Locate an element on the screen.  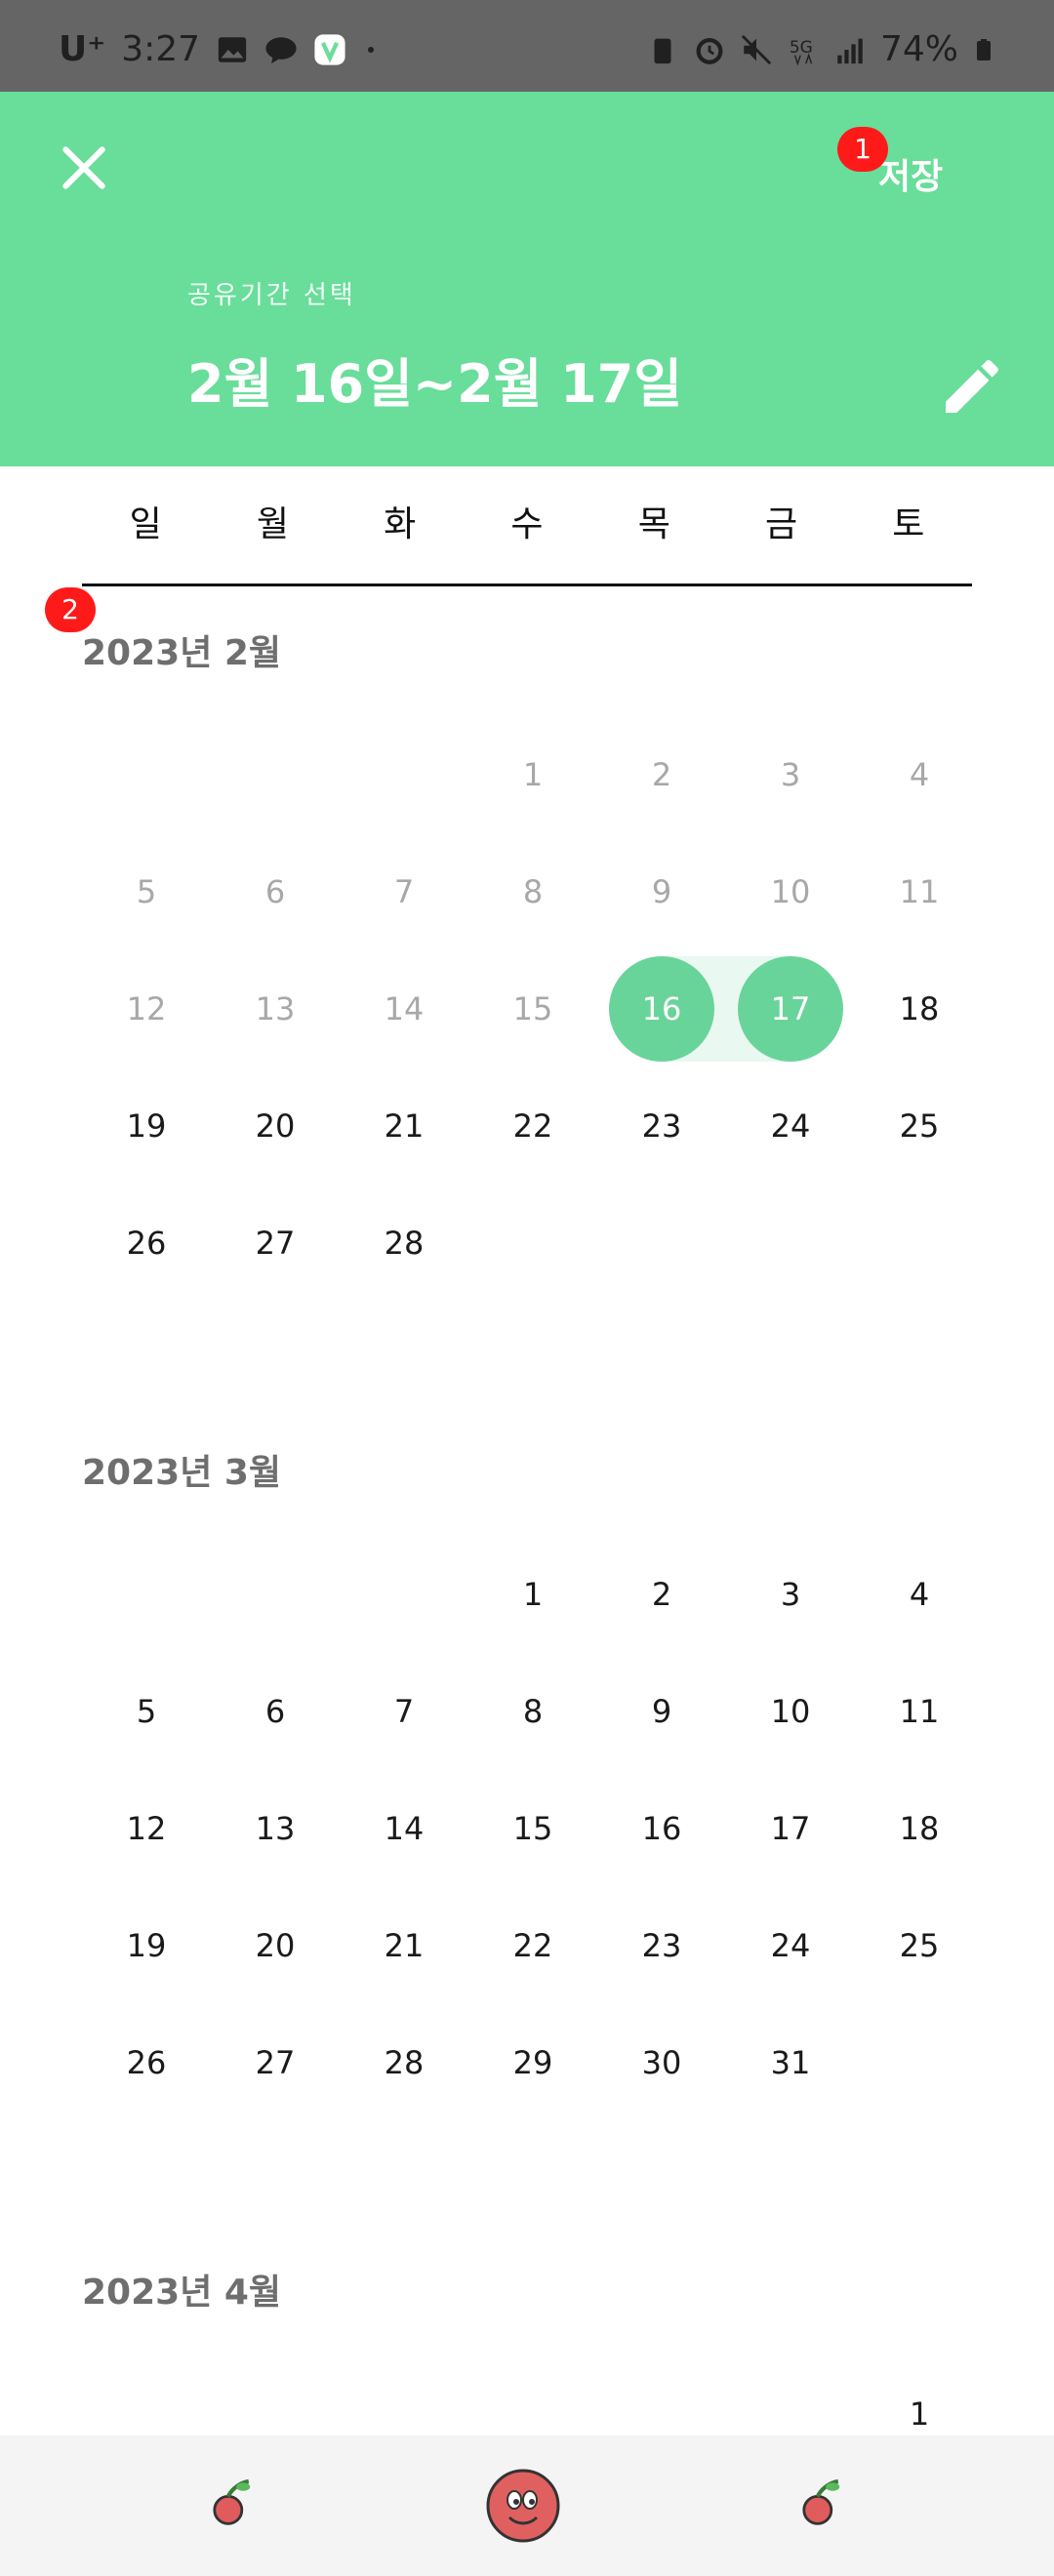
talk-icon is located at coordinates (281, 49).